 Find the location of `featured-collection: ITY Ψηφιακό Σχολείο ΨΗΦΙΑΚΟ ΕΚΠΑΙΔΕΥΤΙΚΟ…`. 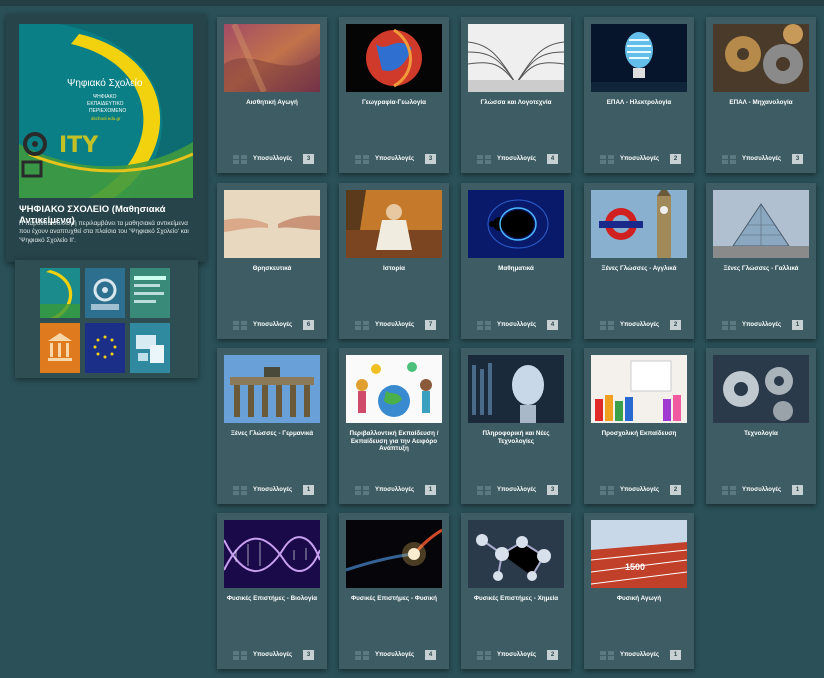

featured-collection: ITY Ψηφιακό Σχολείο ΨΗΦΙΑΚΟ ΕΚΠΑΙΔΕΥΤΙΚΟ… is located at coordinates (106, 138).